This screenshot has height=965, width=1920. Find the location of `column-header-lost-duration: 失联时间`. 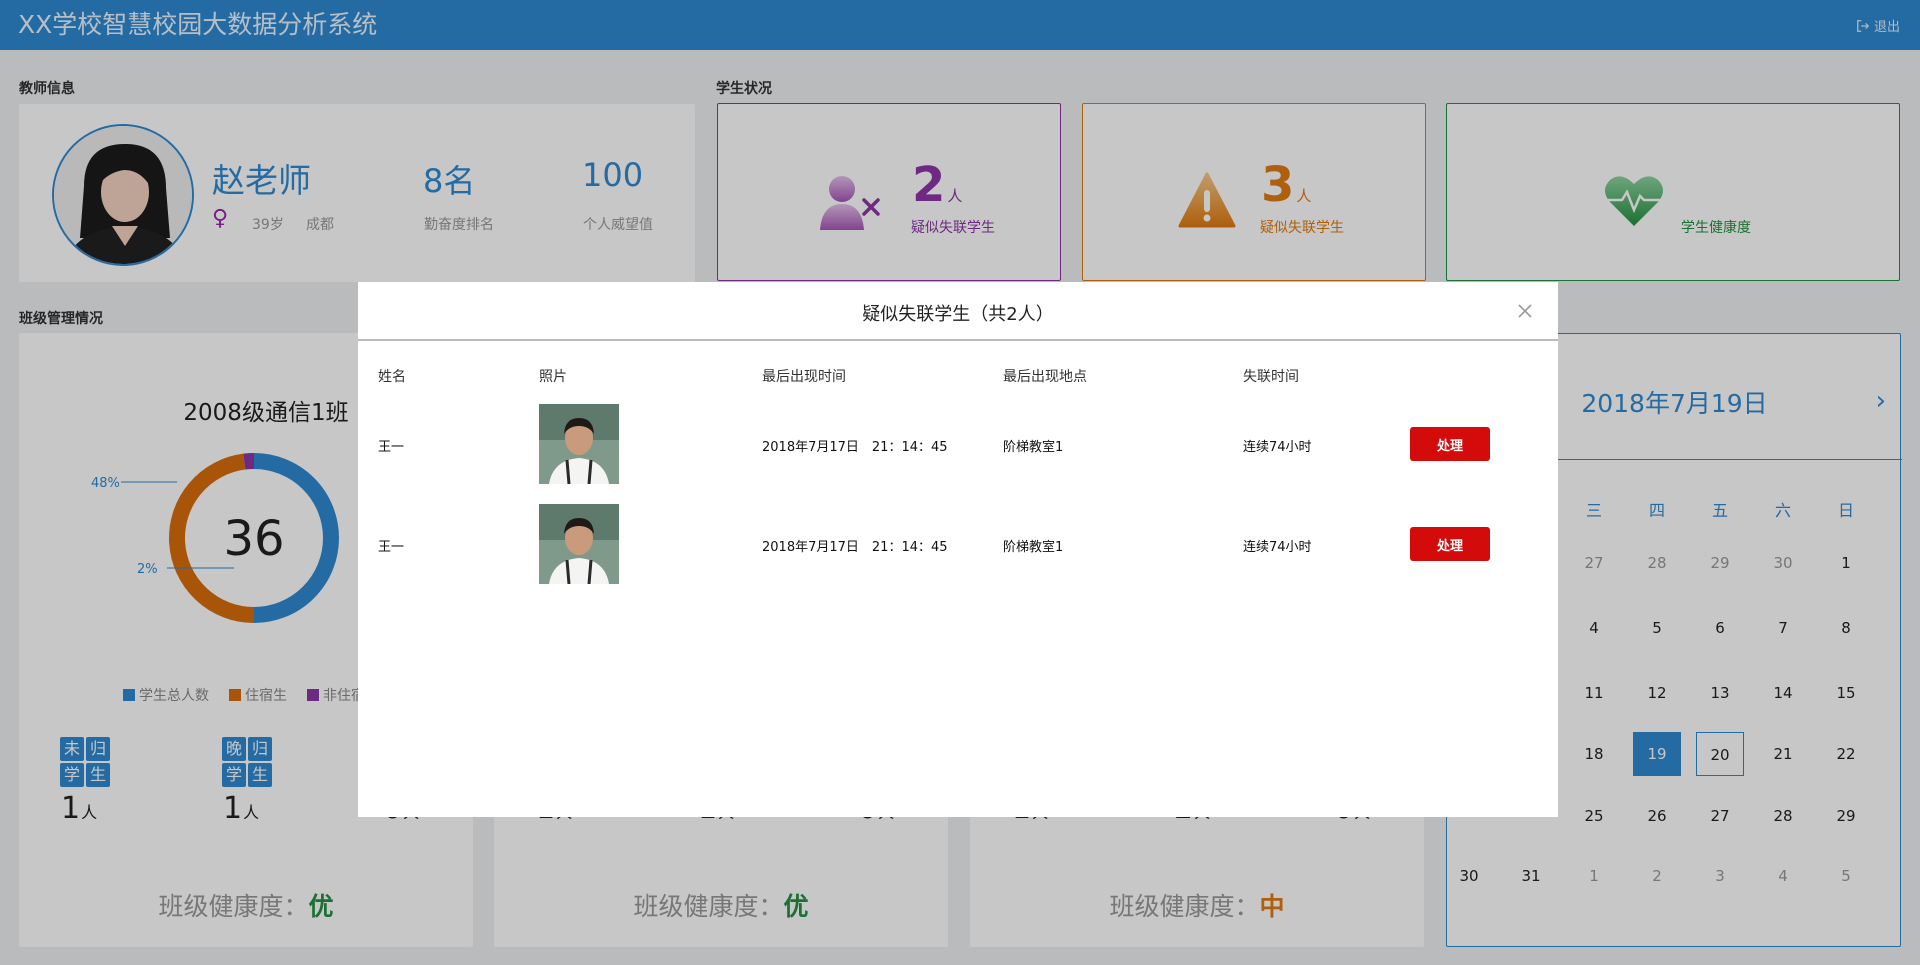

column-header-lost-duration: 失联时间 is located at coordinates (1271, 377).